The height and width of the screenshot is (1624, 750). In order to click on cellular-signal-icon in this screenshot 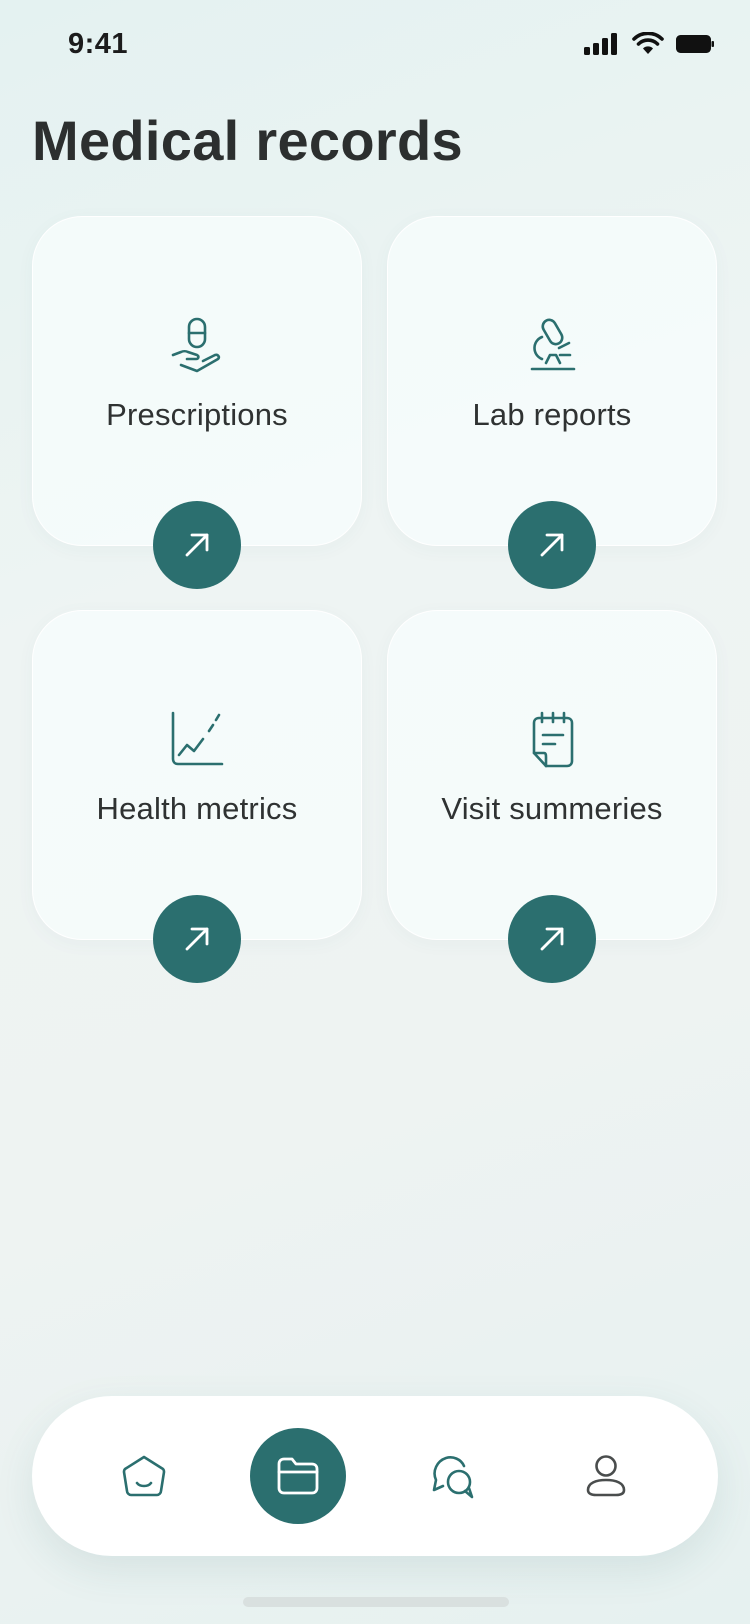, I will do `click(602, 44)`.